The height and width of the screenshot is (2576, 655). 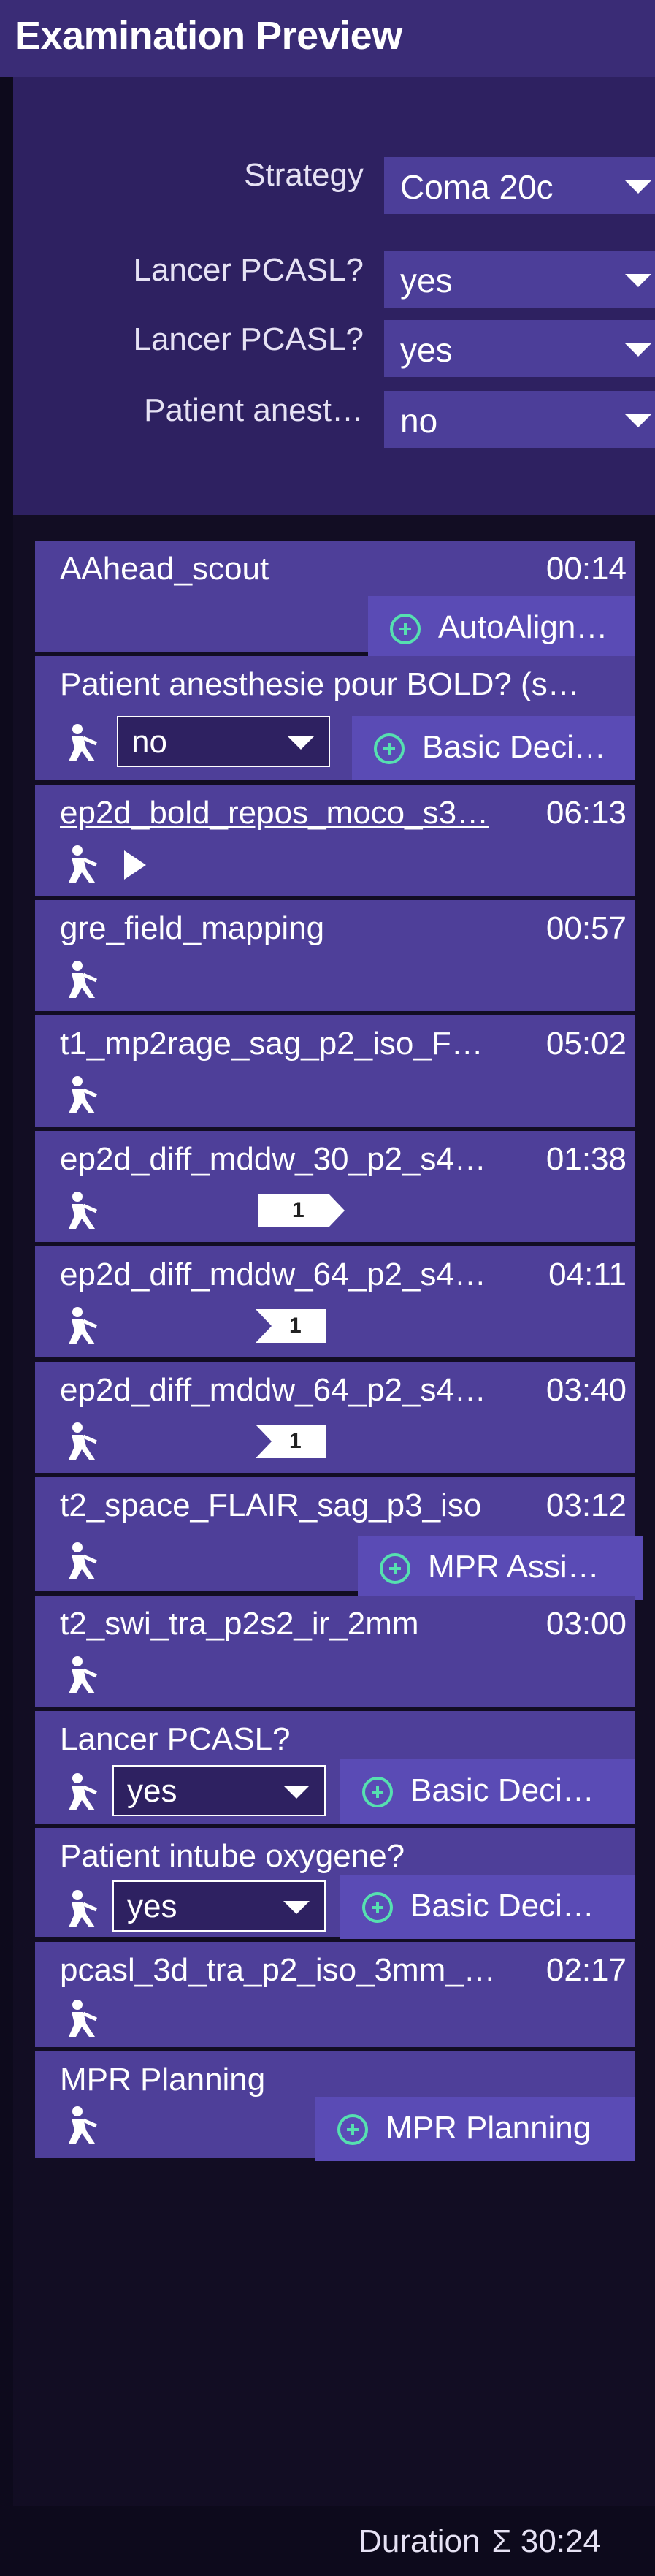 What do you see at coordinates (586, 1044) in the screenshot?
I see `protocol-duration: 05:02` at bounding box center [586, 1044].